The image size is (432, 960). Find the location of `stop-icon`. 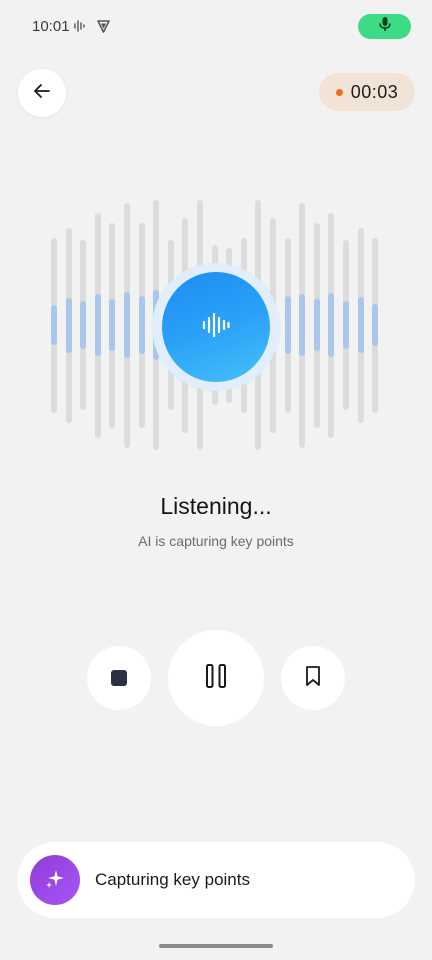

stop-icon is located at coordinates (119, 678).